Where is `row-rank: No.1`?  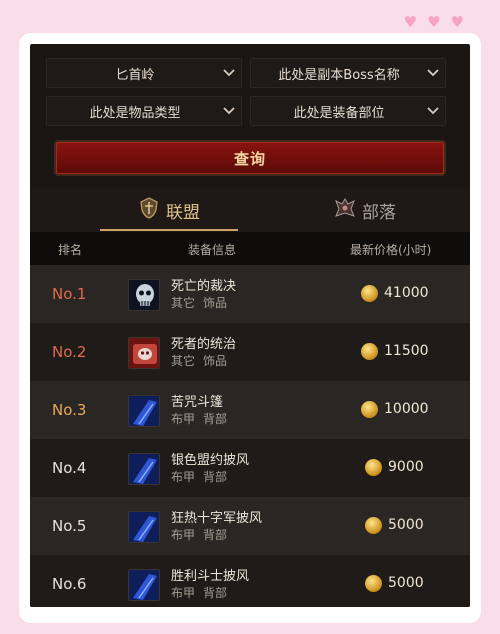 row-rank: No.1 is located at coordinates (69, 294).